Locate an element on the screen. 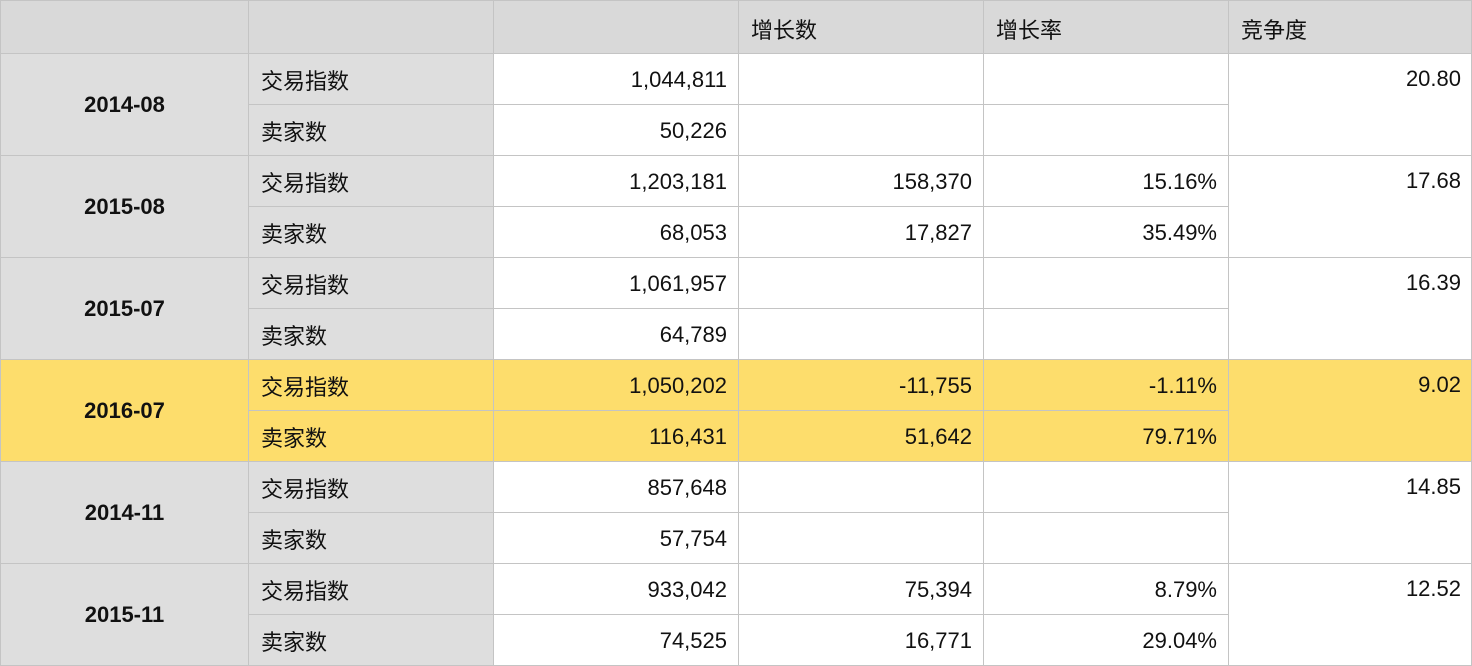  growth-cell: 16,771 is located at coordinates (861, 640).